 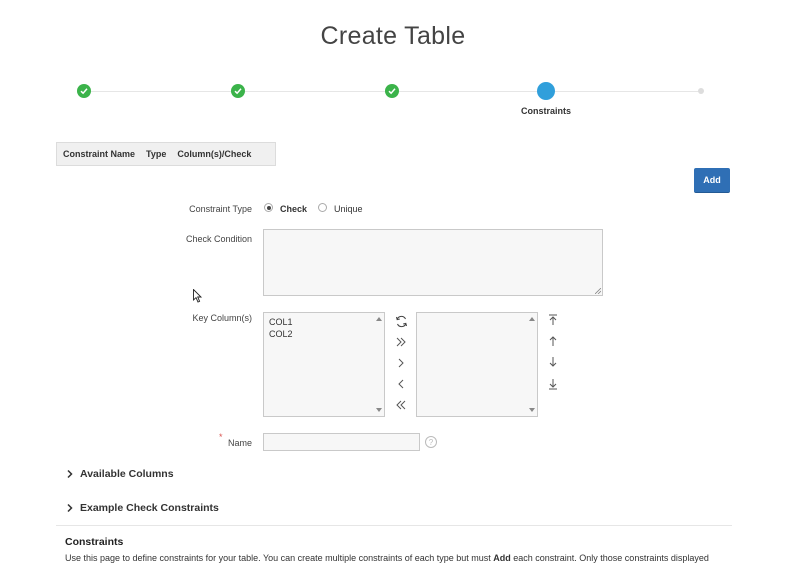 I want to click on wizard-step-current, so click(x=546, y=91).